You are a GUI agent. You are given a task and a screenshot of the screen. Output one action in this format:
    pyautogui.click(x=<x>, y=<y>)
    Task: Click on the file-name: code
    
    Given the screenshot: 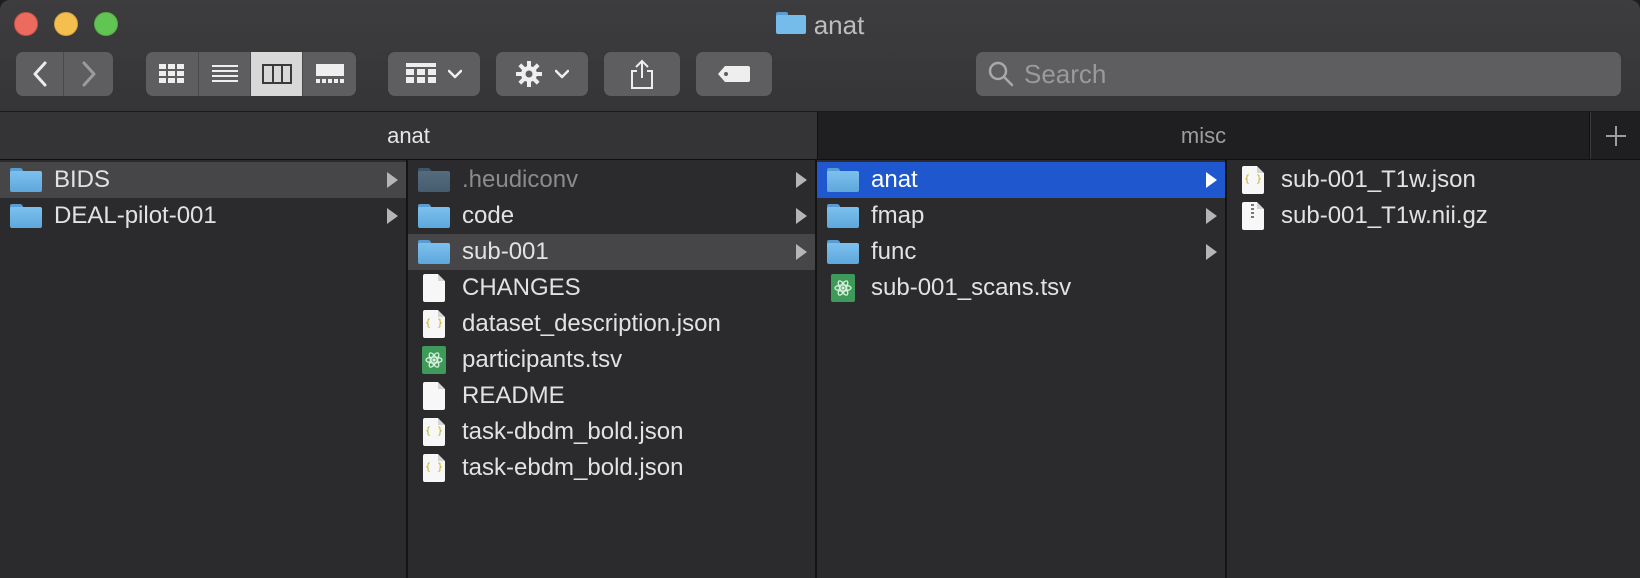 What is the action you would take?
    pyautogui.click(x=488, y=215)
    